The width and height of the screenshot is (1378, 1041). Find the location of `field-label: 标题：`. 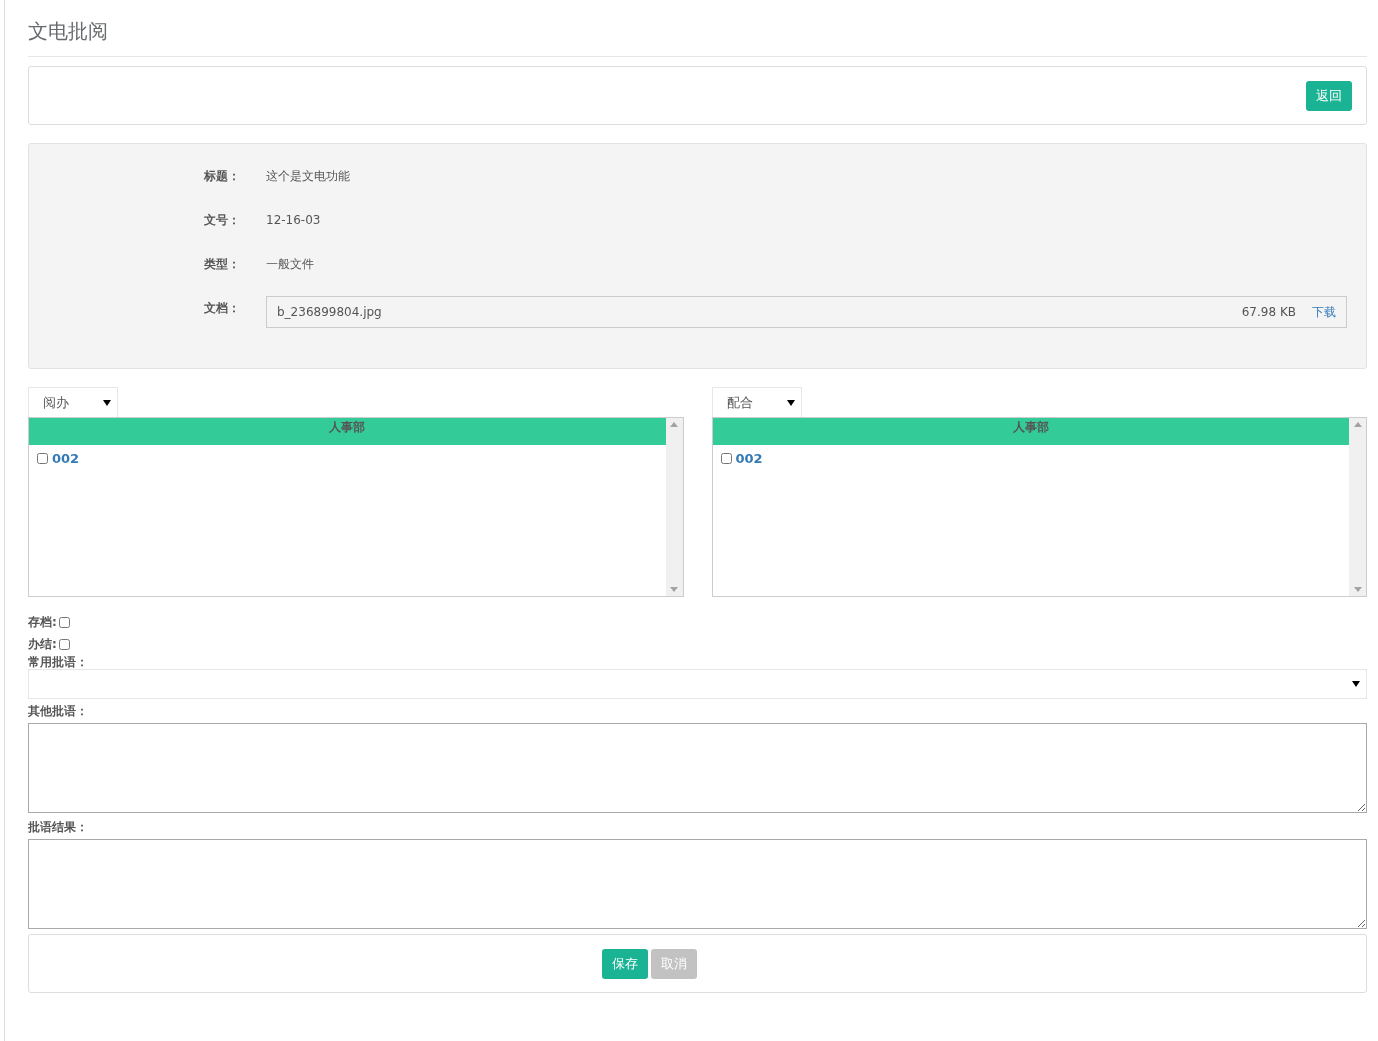

field-label: 标题： is located at coordinates (222, 176).